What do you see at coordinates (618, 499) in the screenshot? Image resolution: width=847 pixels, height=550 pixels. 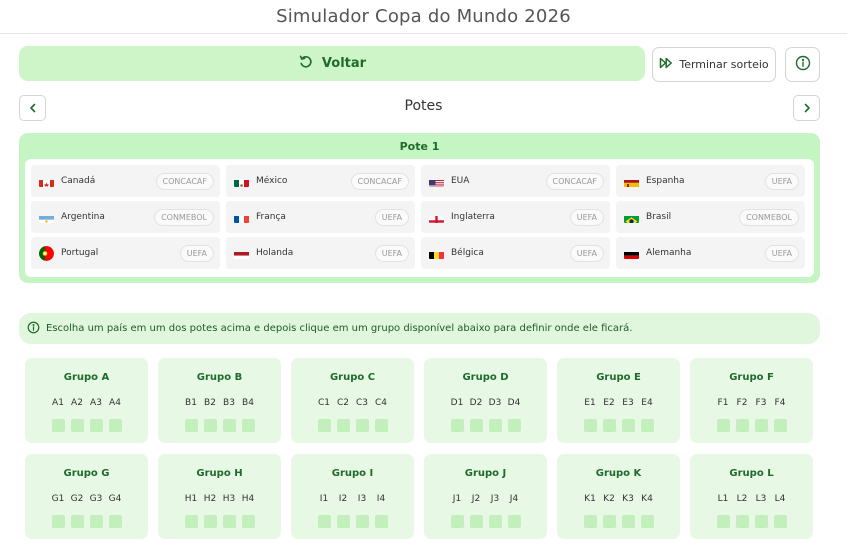 I see `group-slot-labels: K1 K2 K3 K4` at bounding box center [618, 499].